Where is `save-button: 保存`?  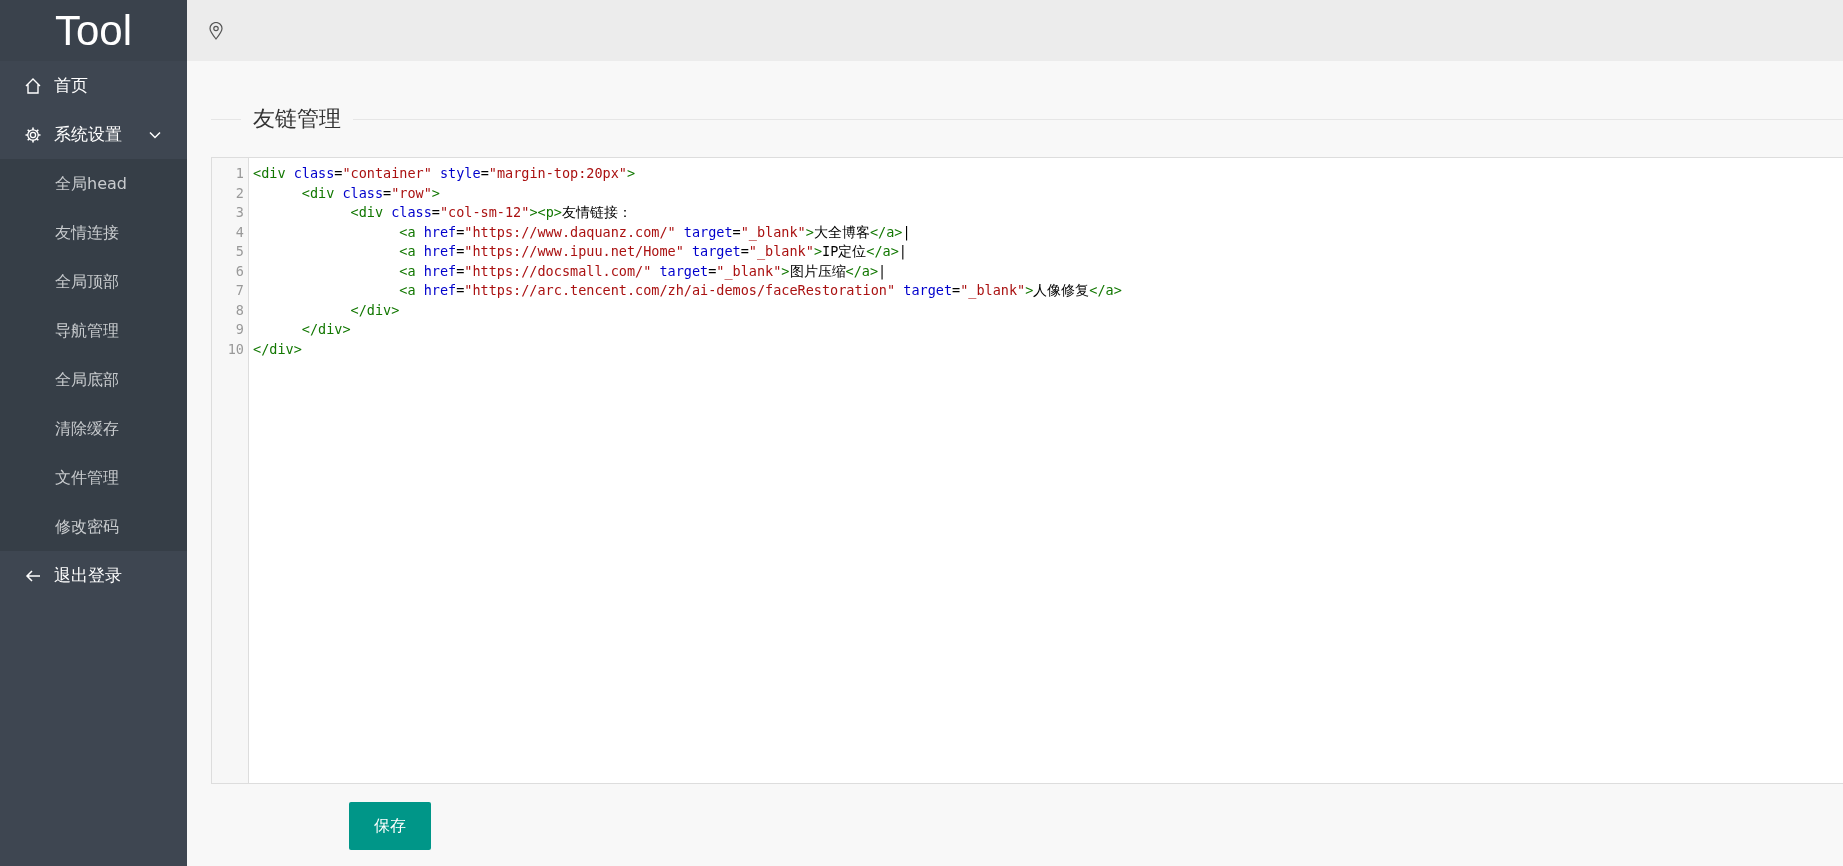
save-button: 保存 is located at coordinates (390, 826).